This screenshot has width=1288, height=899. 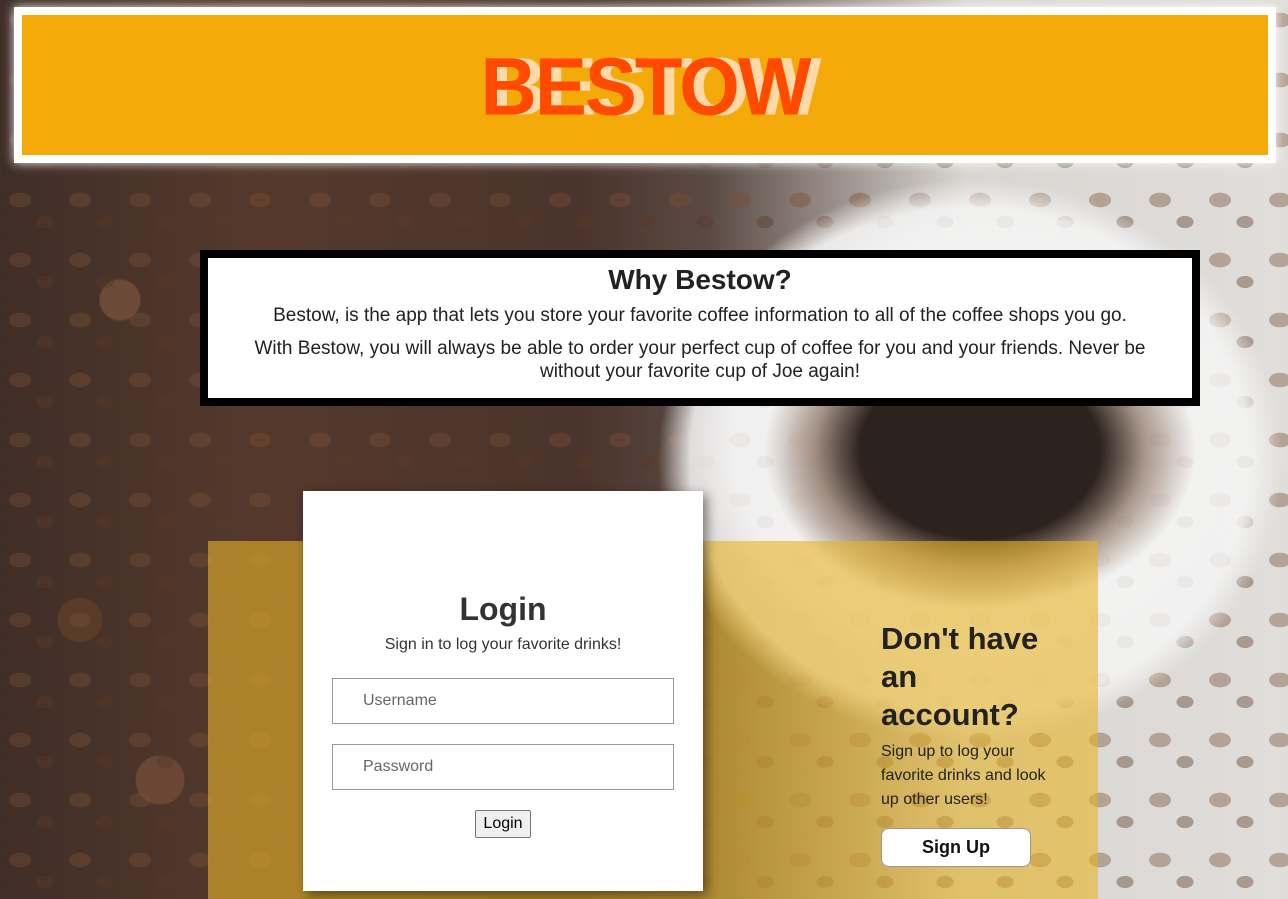 What do you see at coordinates (503, 644) in the screenshot?
I see `login-subtitle: Sign in to log your favorite drinks!` at bounding box center [503, 644].